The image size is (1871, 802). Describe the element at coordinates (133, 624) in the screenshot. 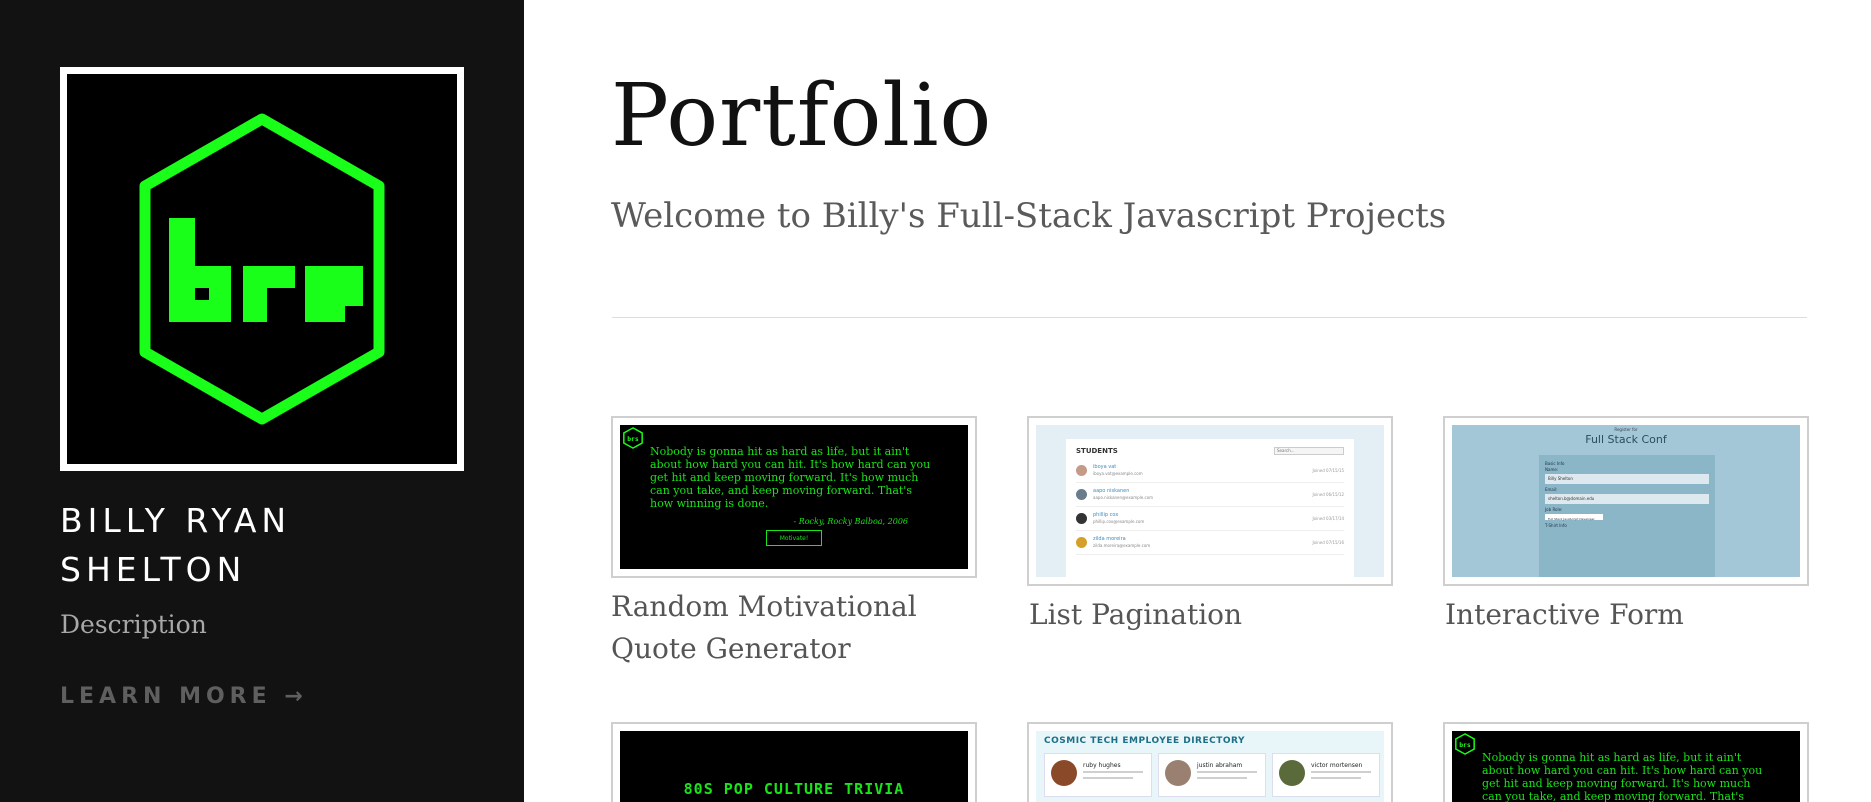

I see `sidebar-description: Description` at that location.